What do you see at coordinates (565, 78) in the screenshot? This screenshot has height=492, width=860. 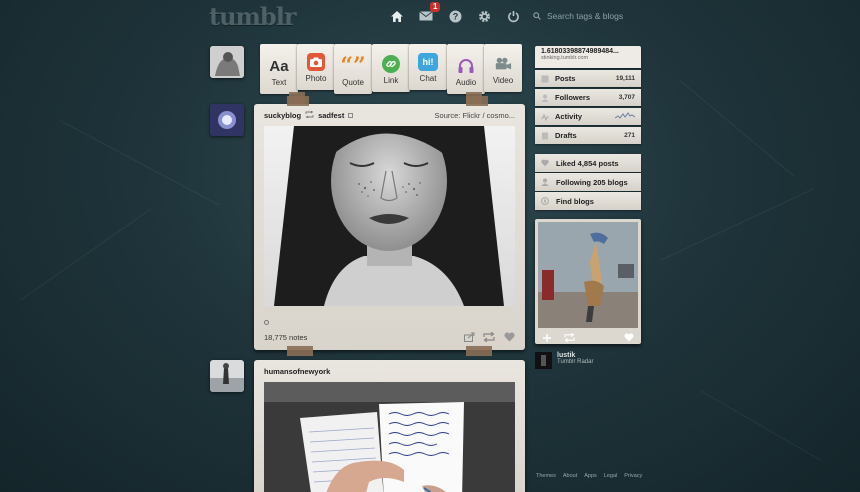 I see `stat-label: Posts` at bounding box center [565, 78].